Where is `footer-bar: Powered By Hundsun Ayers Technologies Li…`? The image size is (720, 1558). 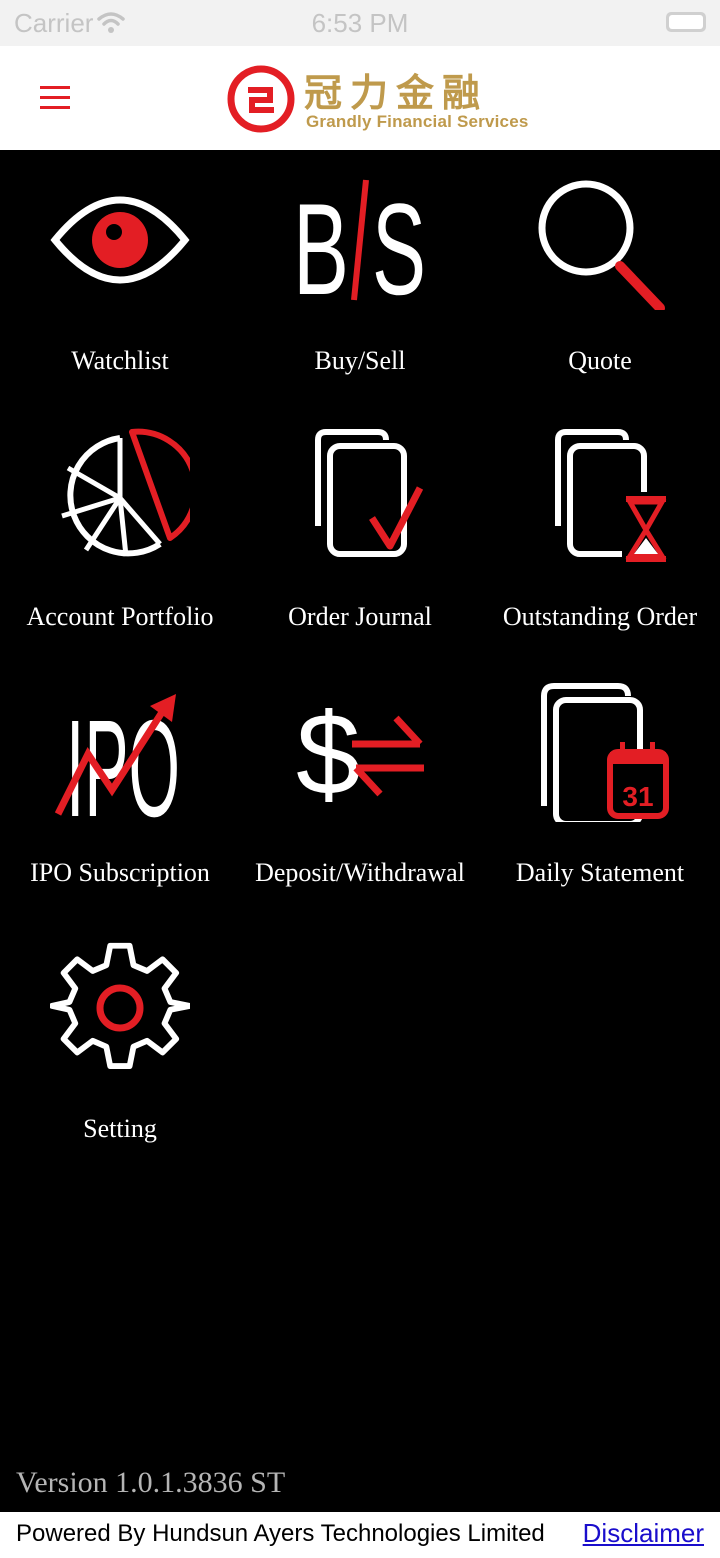 footer-bar: Powered By Hundsun Ayers Technologies Li… is located at coordinates (360, 1535).